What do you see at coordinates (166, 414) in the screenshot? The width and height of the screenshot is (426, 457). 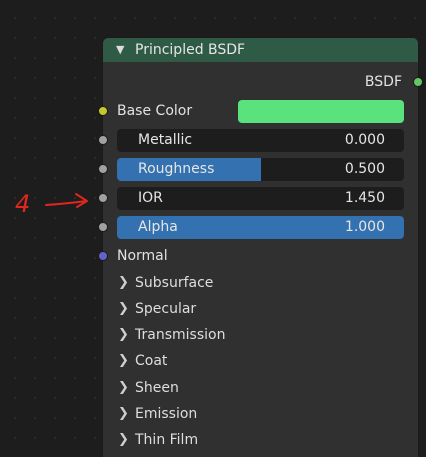 I see `panel-label: Emission` at bounding box center [166, 414].